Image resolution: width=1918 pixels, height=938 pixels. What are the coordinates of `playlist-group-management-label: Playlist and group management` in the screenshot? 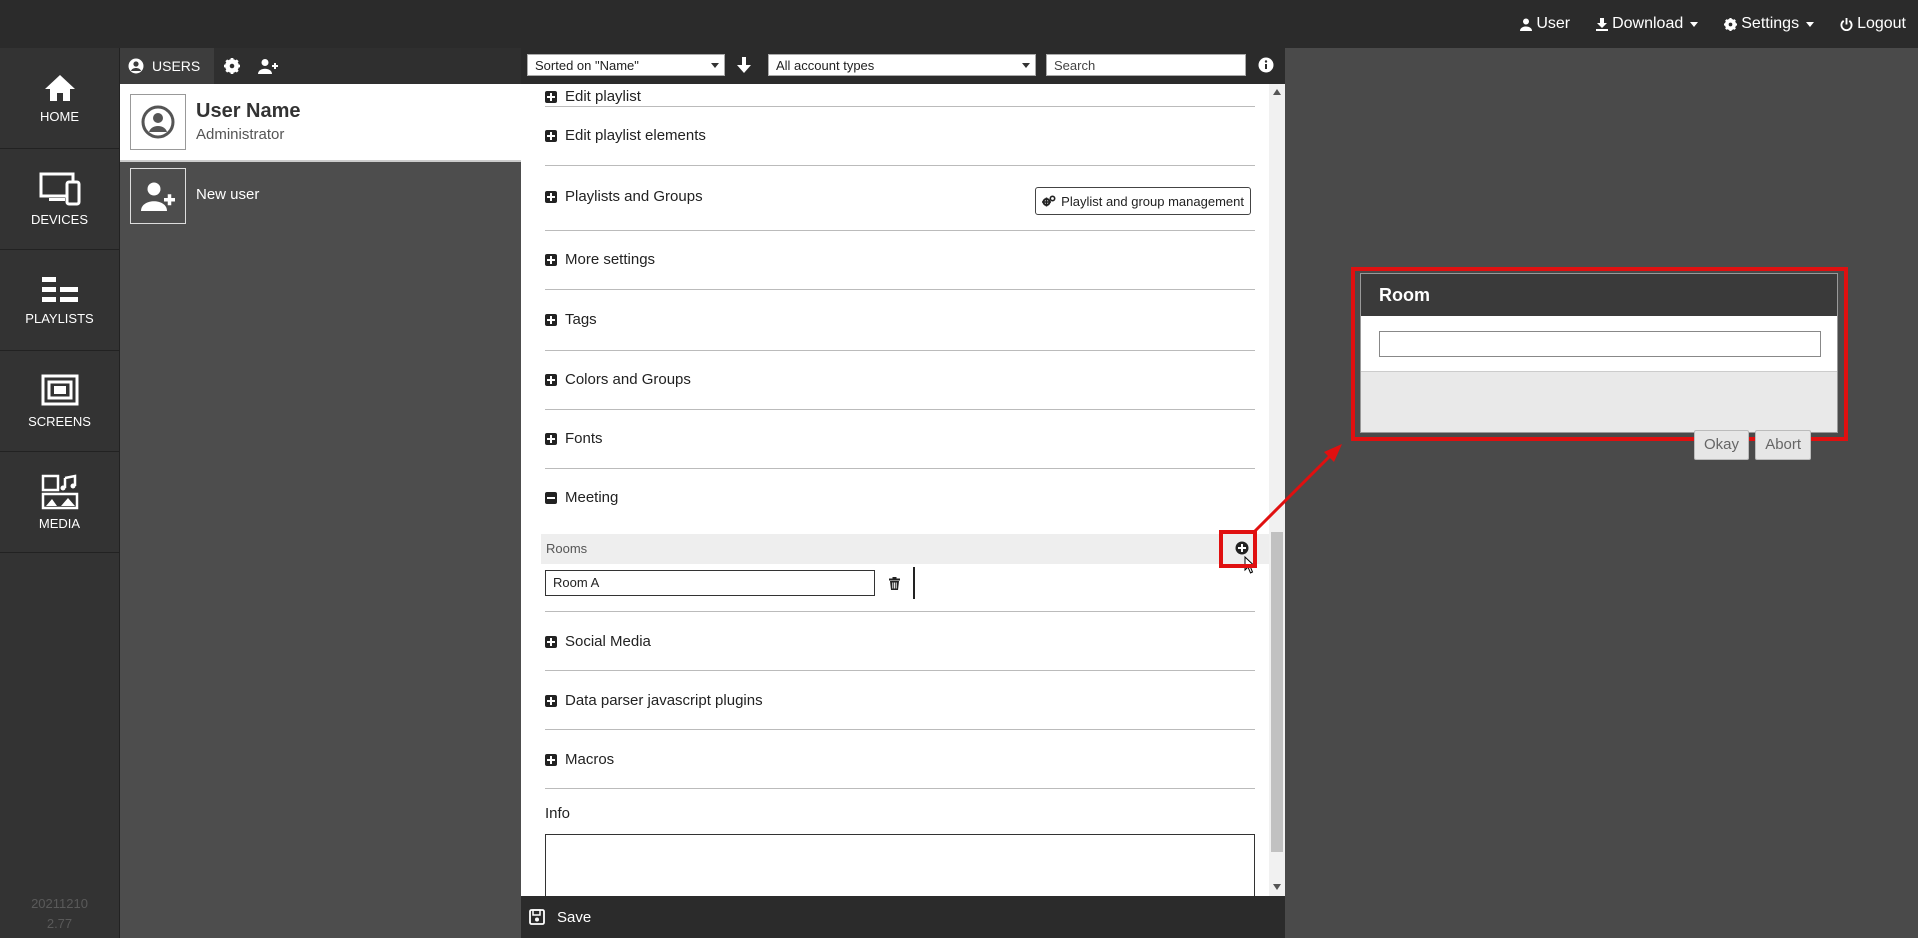 It's located at (1152, 201).